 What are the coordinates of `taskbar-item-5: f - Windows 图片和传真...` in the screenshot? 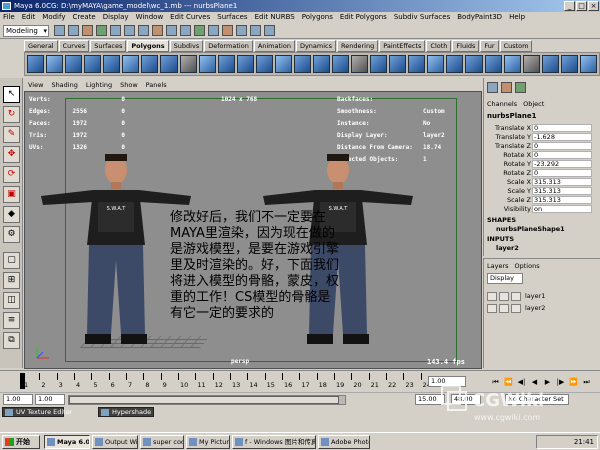 It's located at (274, 442).